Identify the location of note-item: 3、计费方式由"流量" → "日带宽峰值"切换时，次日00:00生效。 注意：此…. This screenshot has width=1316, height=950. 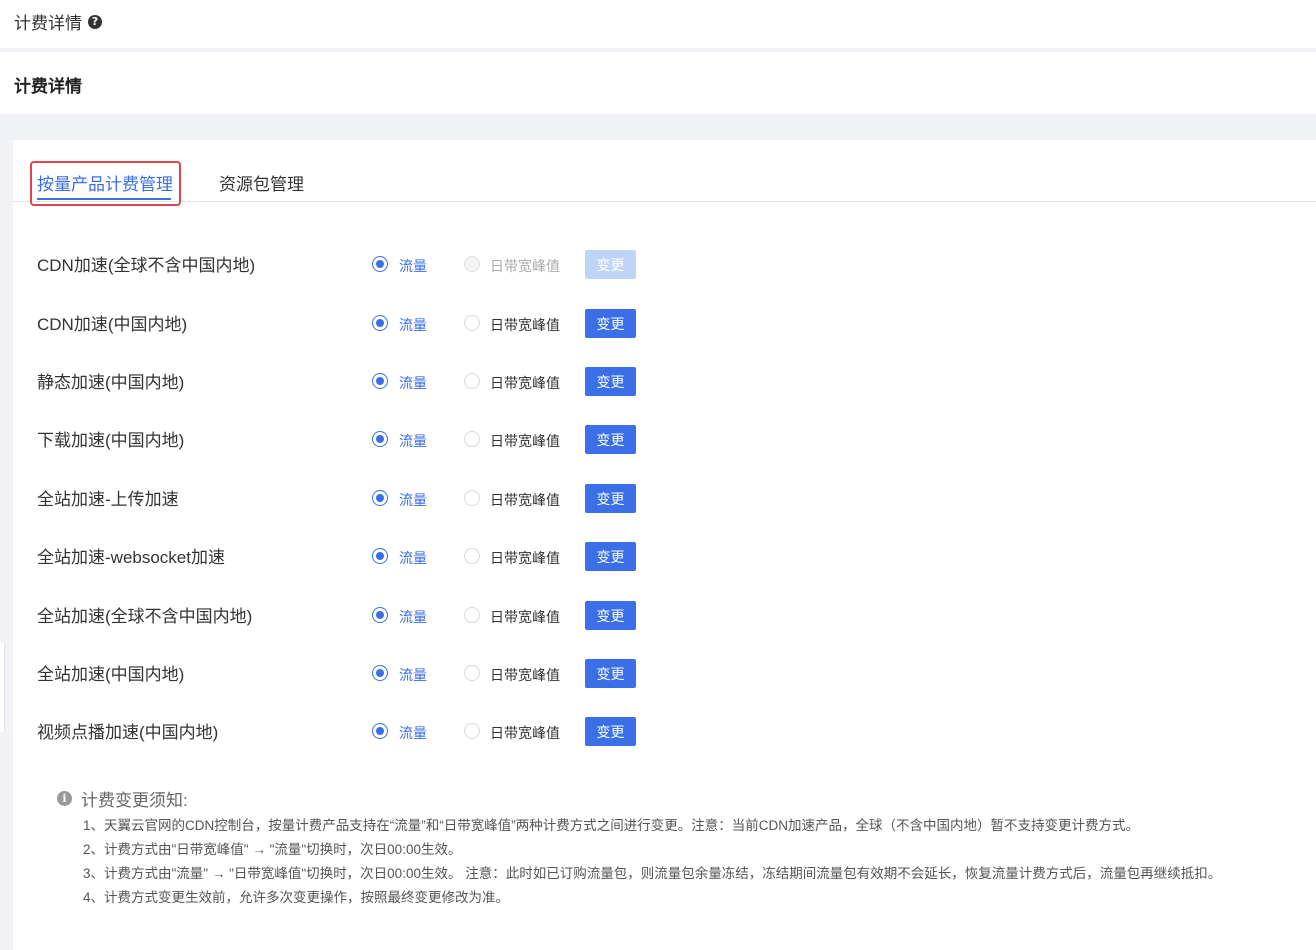
(652, 873).